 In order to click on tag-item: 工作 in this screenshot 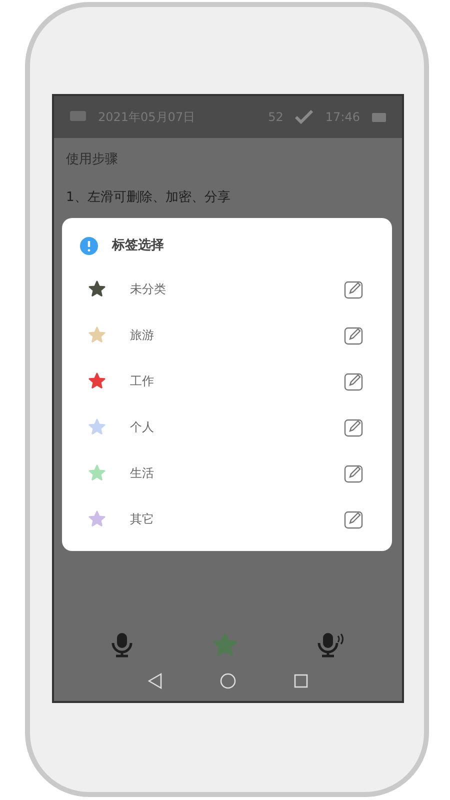, I will do `click(227, 381)`.